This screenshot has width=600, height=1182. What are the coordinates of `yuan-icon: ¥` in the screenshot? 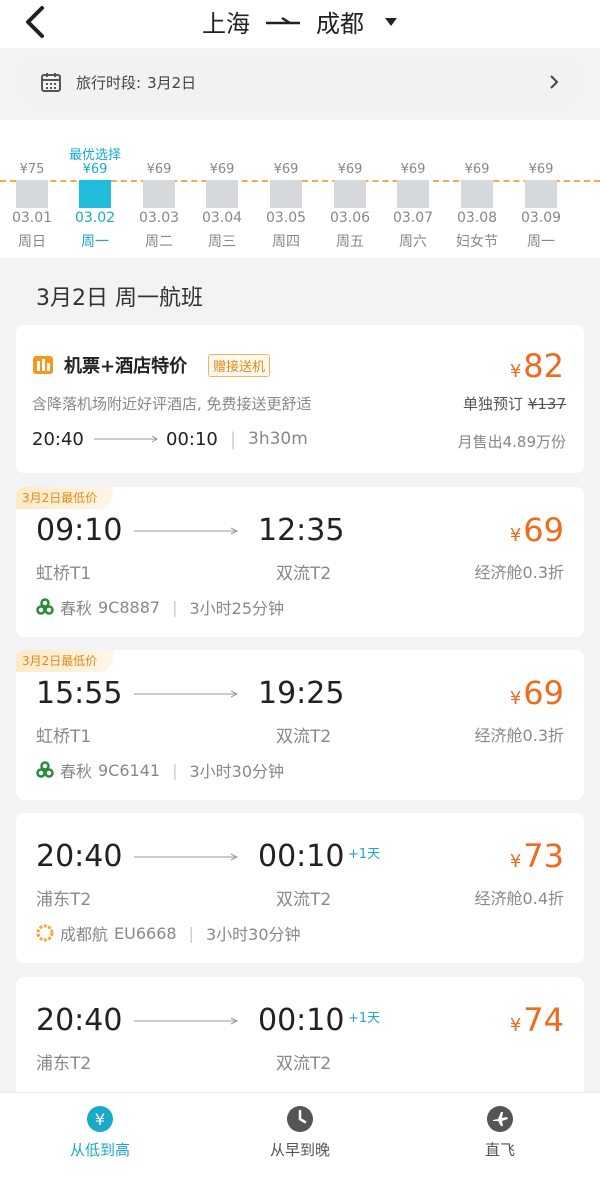 It's located at (100, 1119).